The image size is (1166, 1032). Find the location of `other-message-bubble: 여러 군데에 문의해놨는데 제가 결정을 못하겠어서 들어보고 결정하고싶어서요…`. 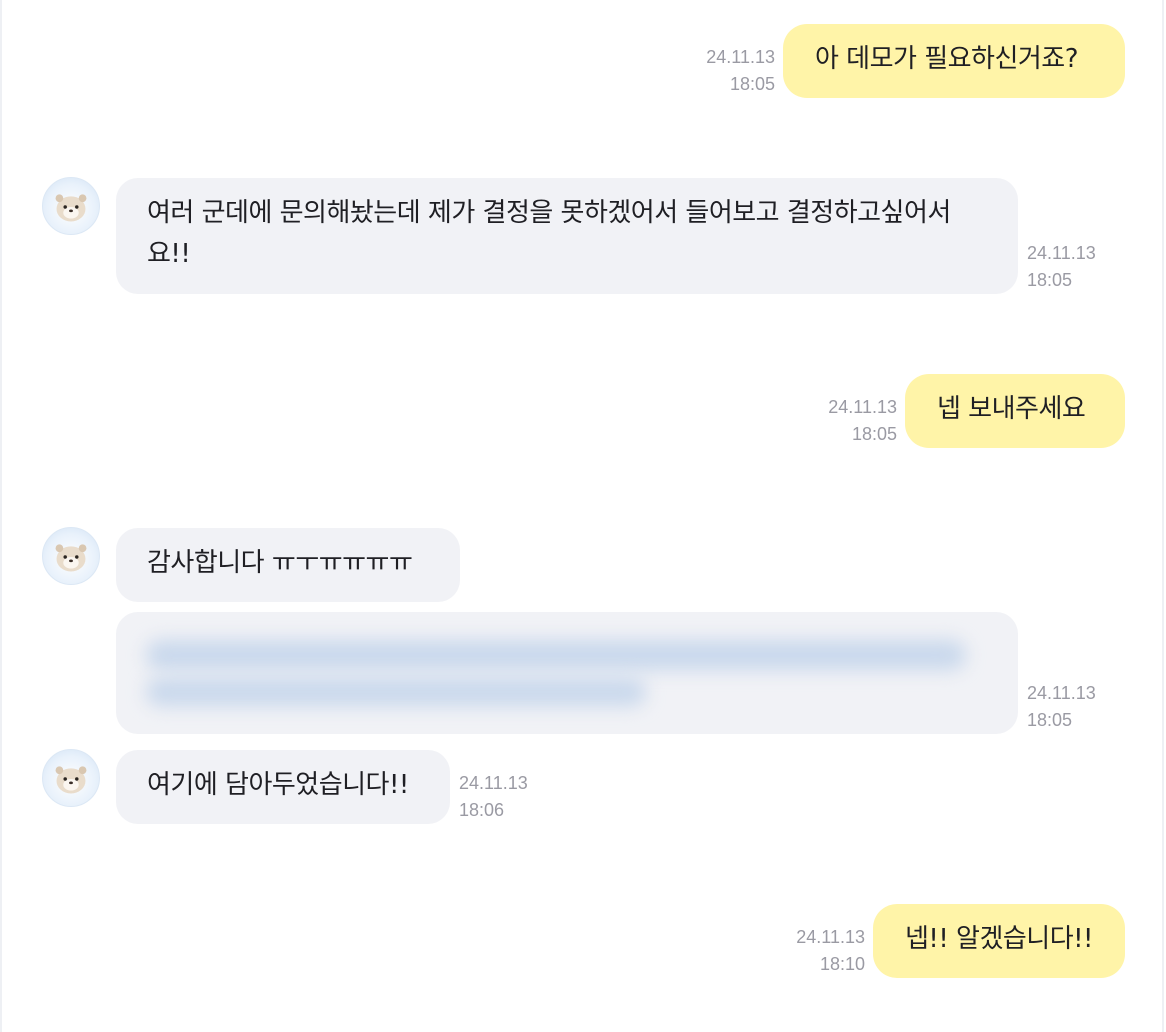

other-message-bubble: 여러 군데에 문의해놨는데 제가 결정을 못하겠어서 들어보고 결정하고싶어서요… is located at coordinates (567, 236).